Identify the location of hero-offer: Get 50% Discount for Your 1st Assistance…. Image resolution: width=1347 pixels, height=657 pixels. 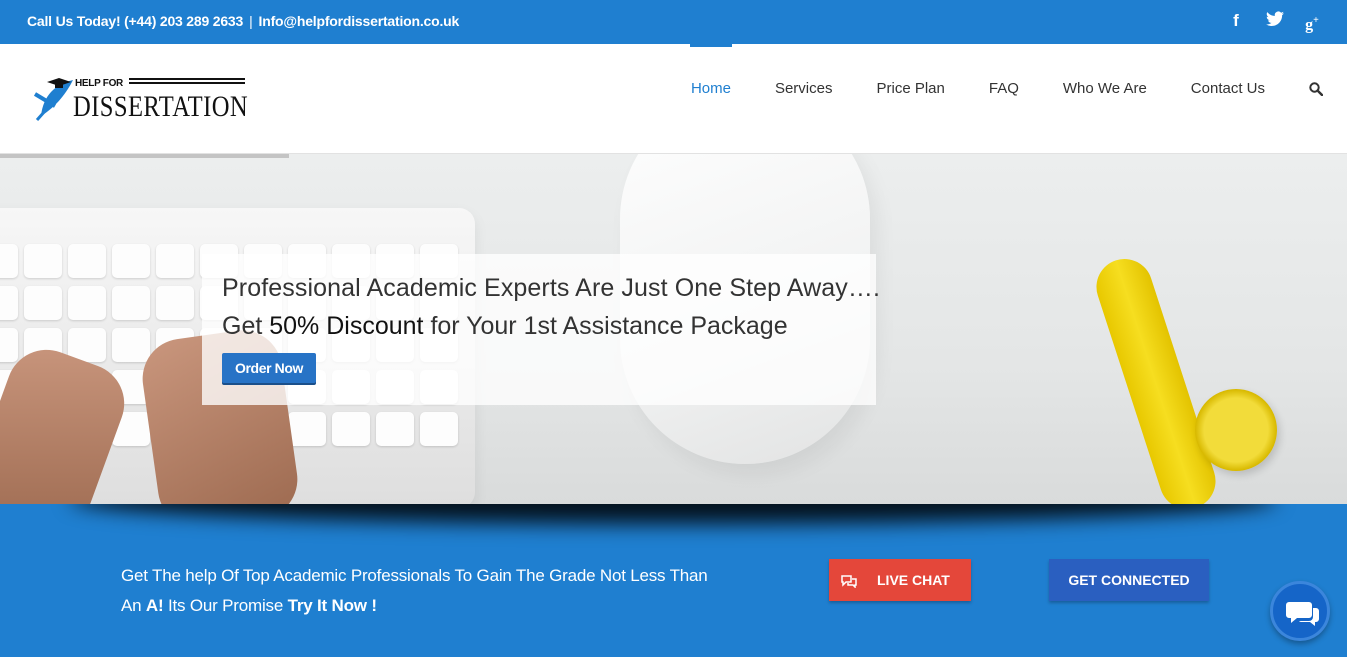
(505, 326).